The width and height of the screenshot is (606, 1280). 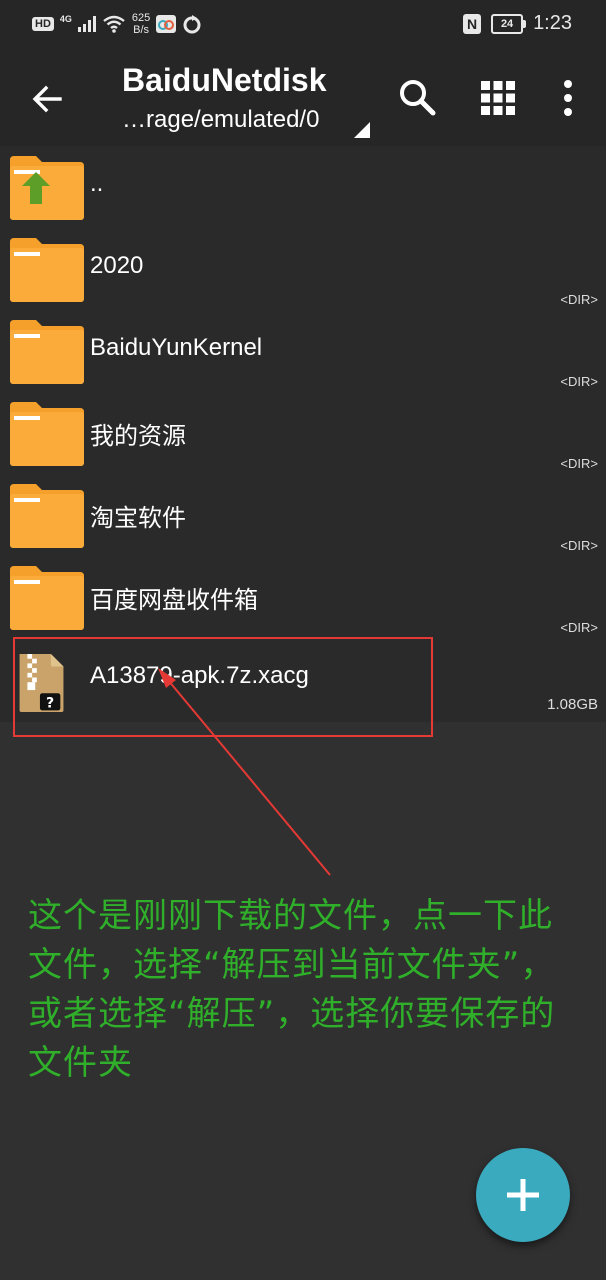 I want to click on net-speed: 625 B/s, so click(x=141, y=24).